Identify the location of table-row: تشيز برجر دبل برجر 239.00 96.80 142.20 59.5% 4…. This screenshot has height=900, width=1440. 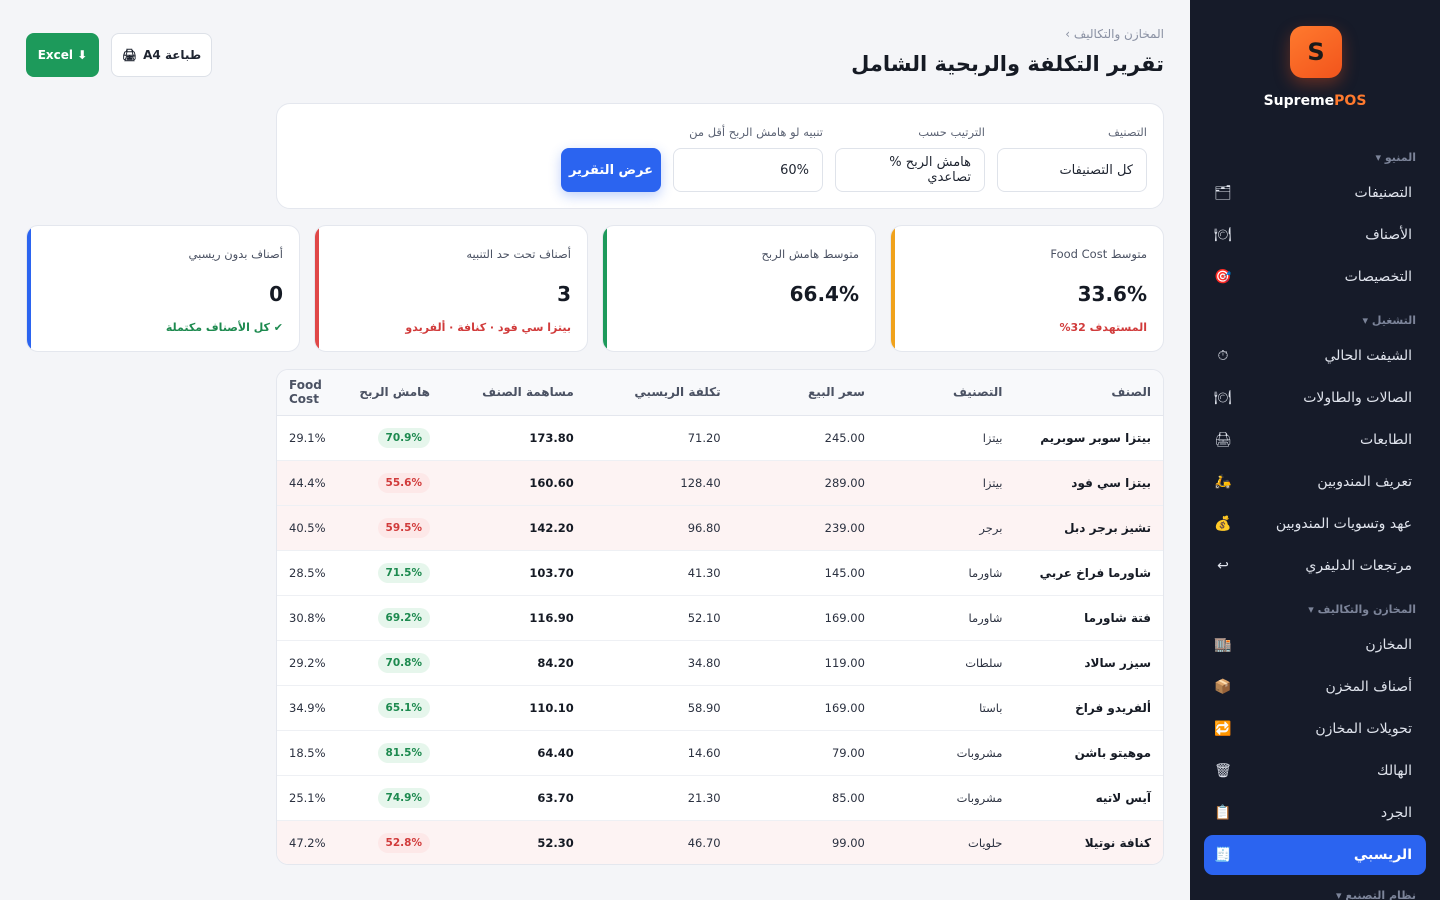
(720, 528).